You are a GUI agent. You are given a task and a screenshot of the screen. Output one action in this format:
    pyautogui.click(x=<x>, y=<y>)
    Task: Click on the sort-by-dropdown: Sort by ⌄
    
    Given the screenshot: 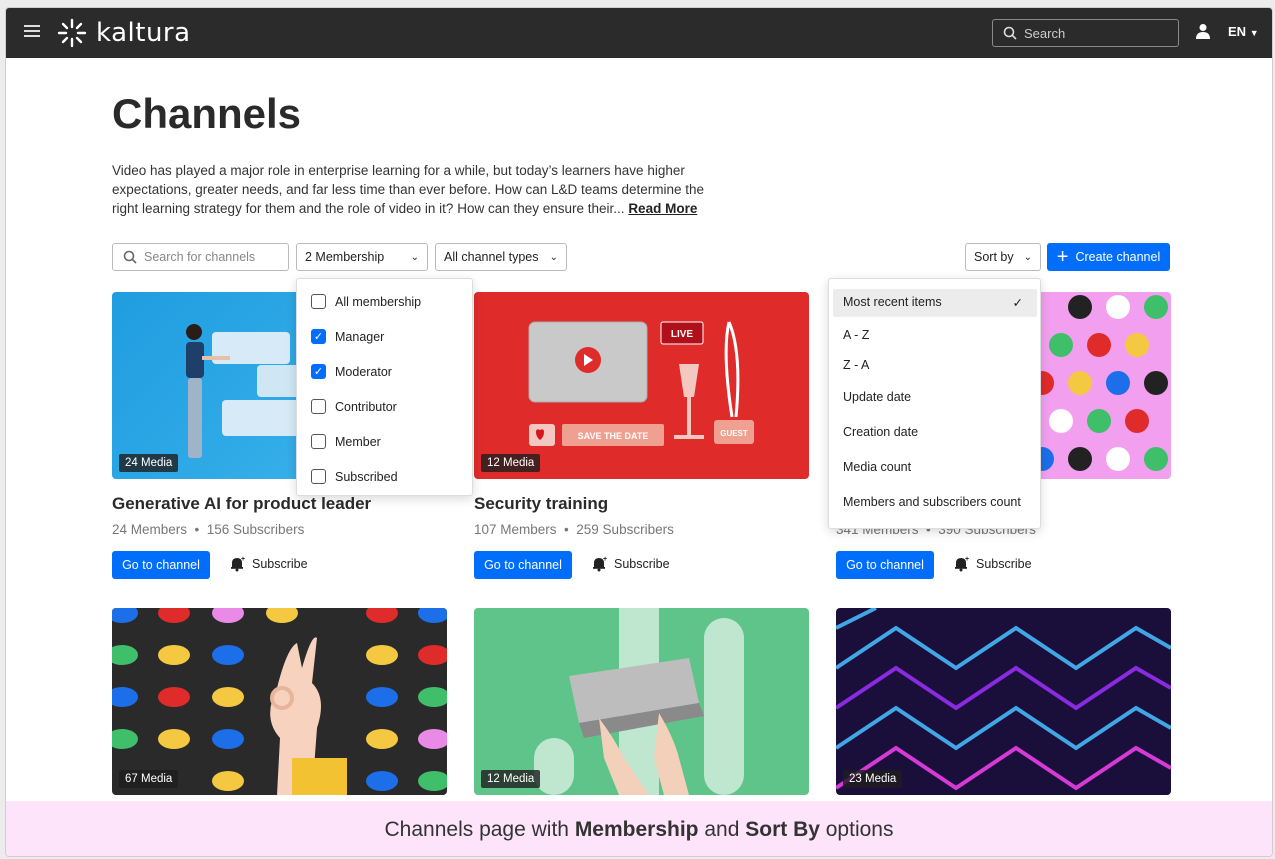 What is the action you would take?
    pyautogui.click(x=1003, y=257)
    